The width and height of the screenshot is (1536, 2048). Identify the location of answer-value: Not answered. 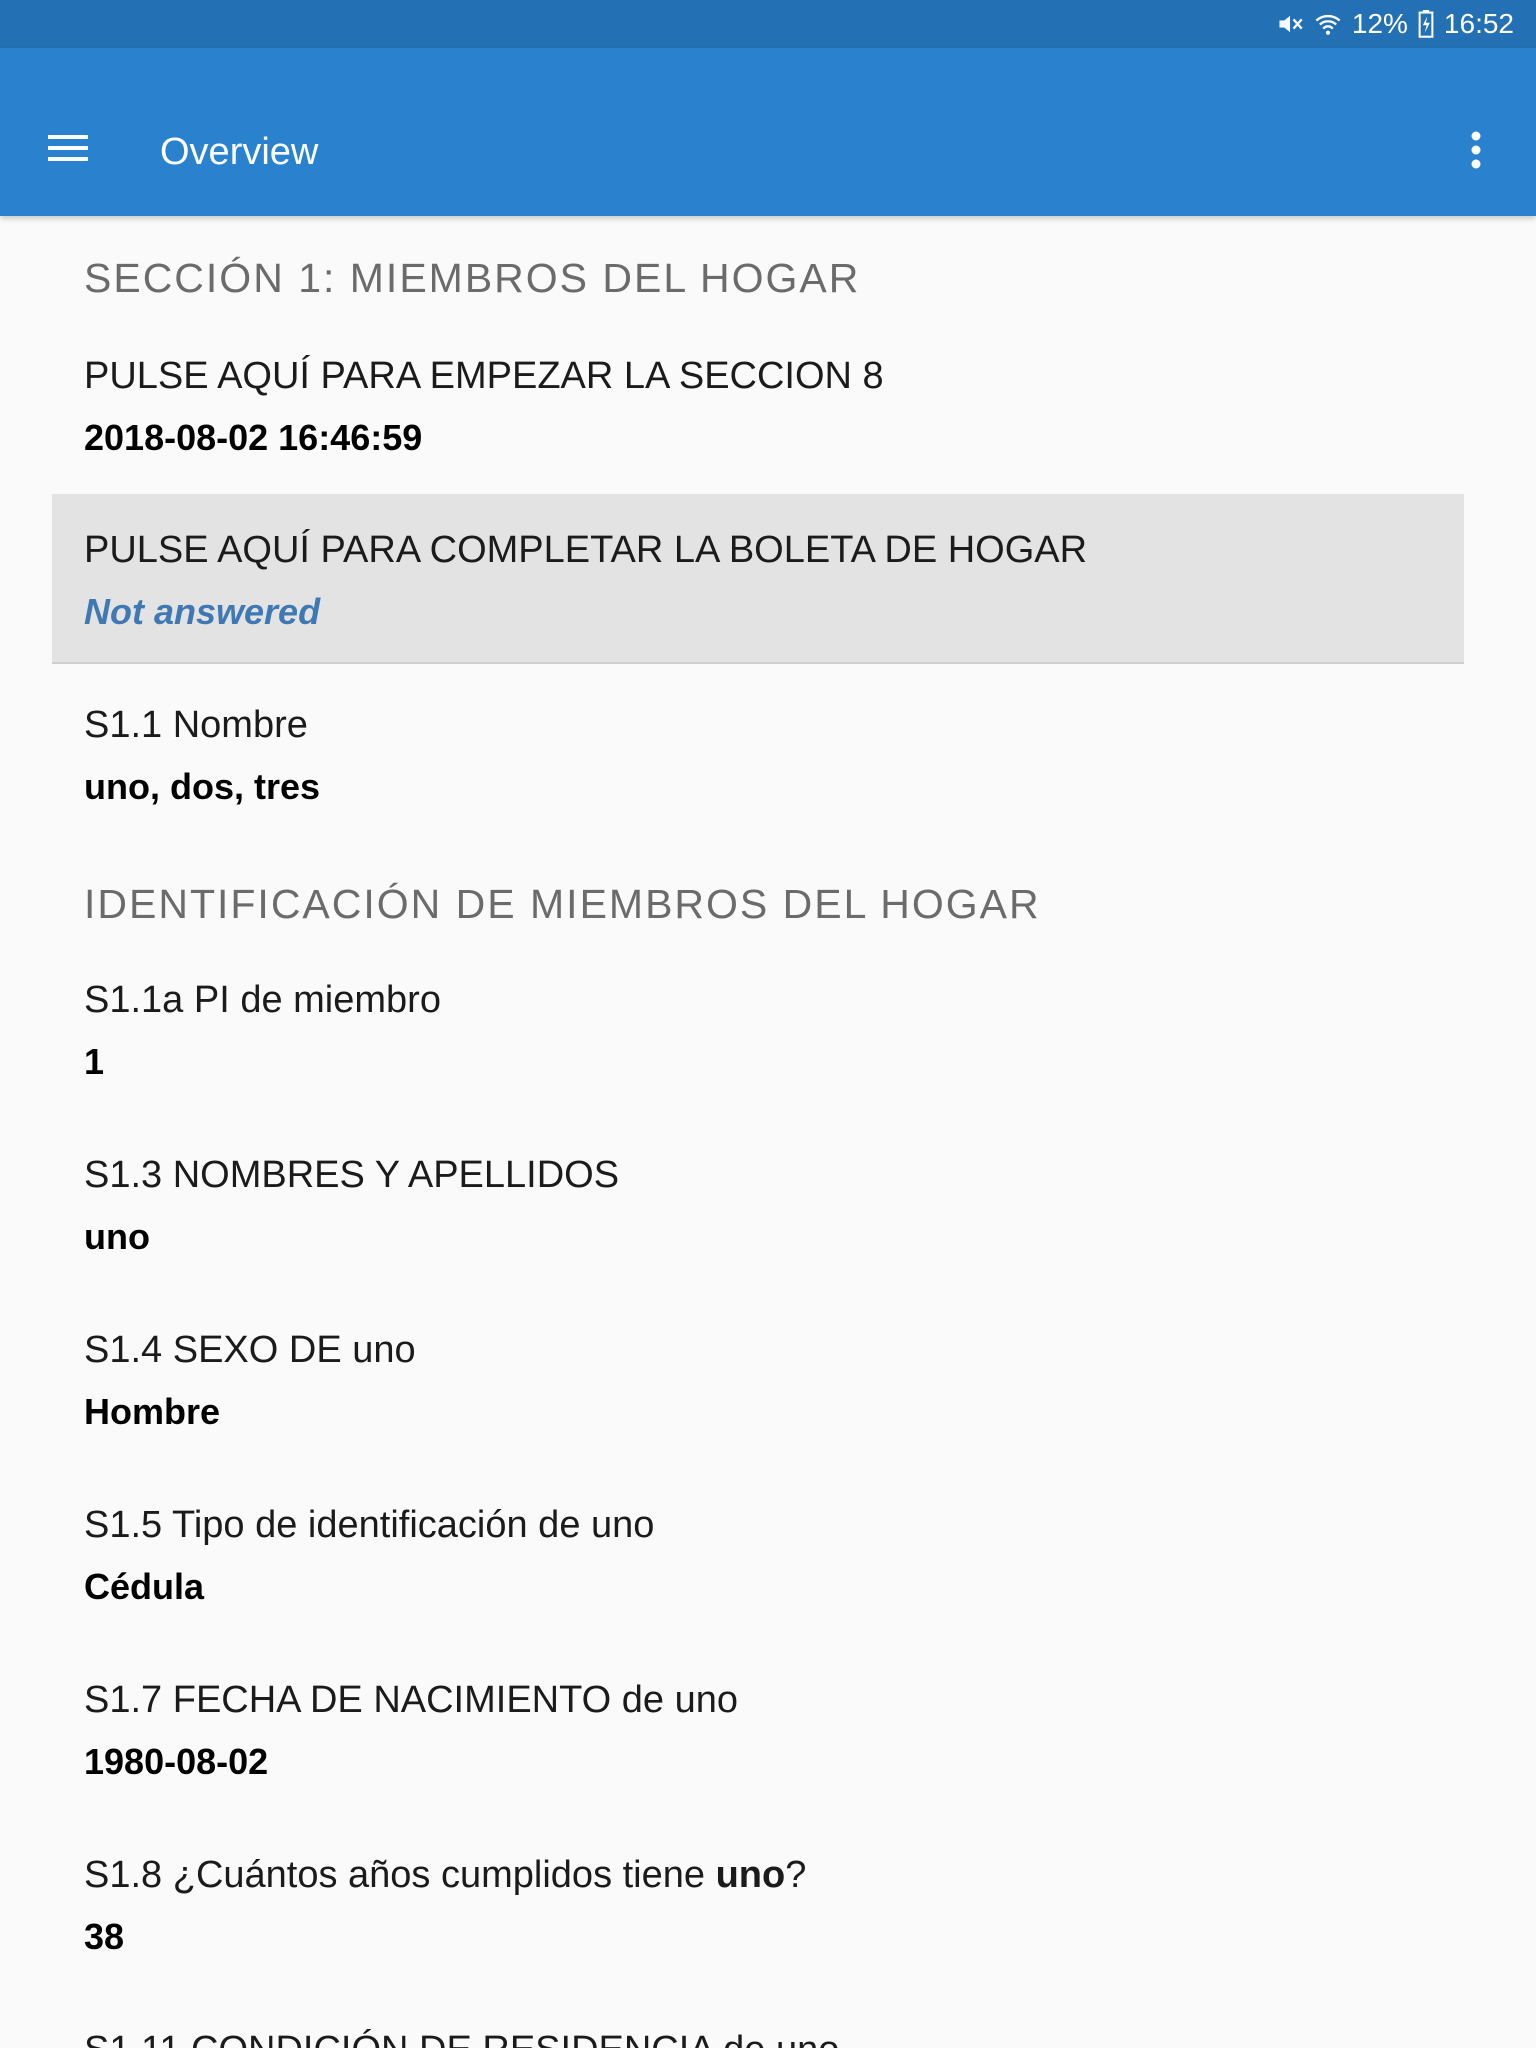
(202, 611).